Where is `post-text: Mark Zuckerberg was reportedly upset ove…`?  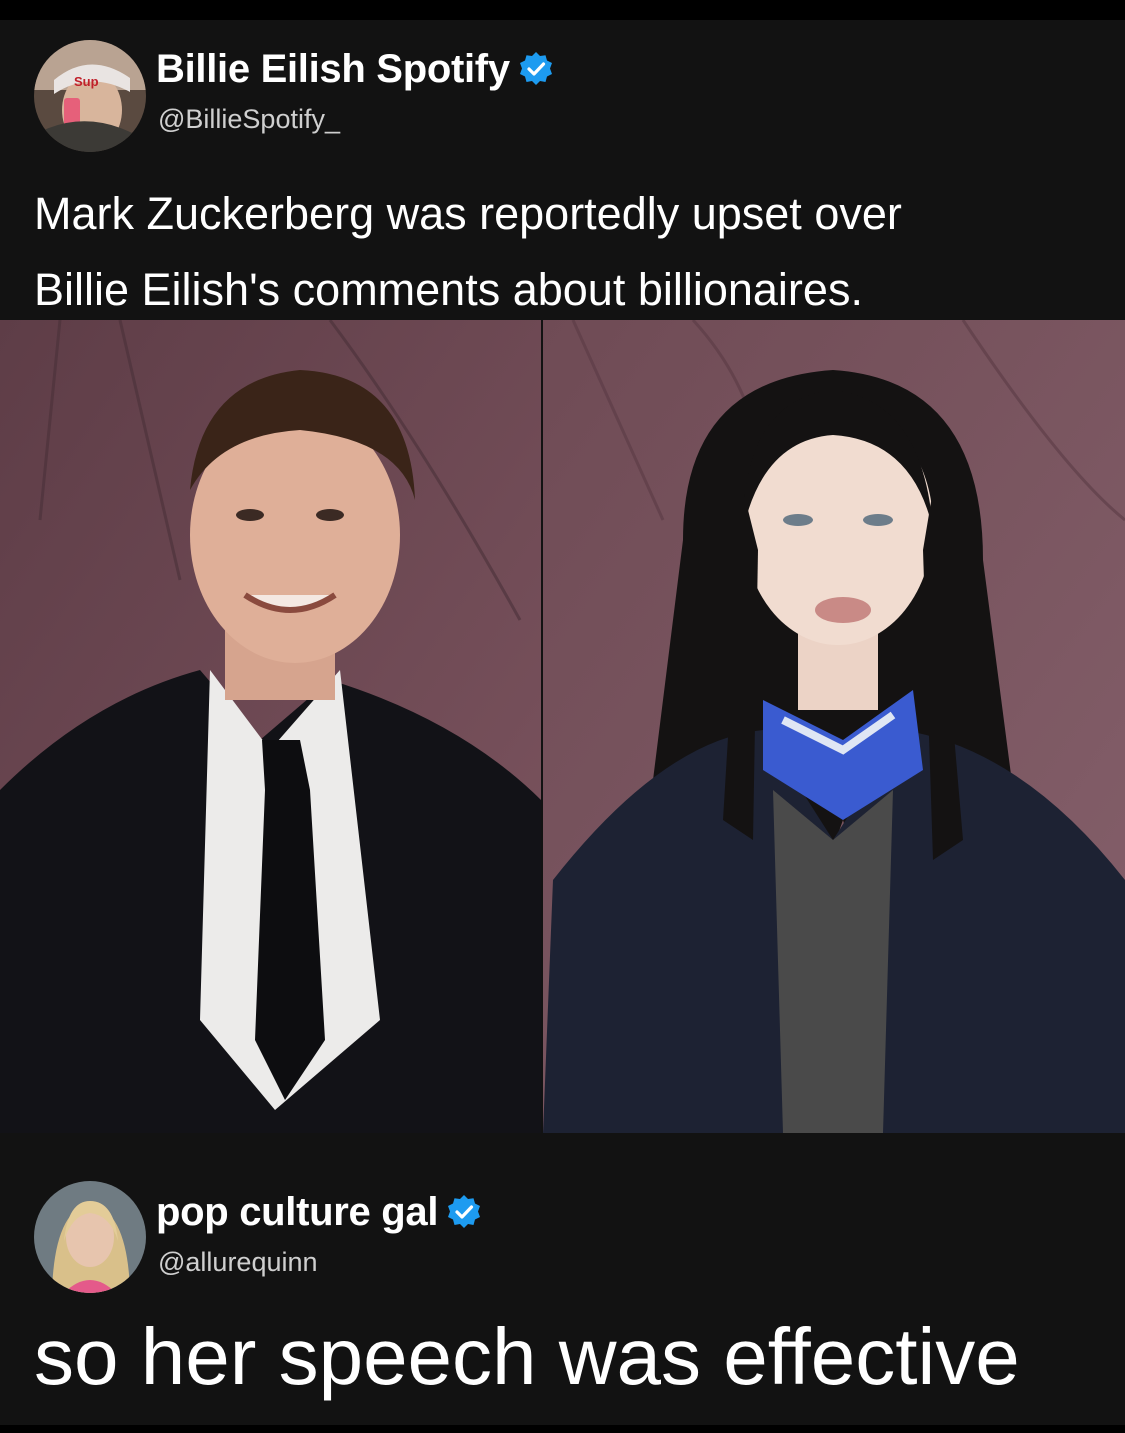
post-text: Mark Zuckerberg was reportedly upset ove… is located at coordinates (564, 252).